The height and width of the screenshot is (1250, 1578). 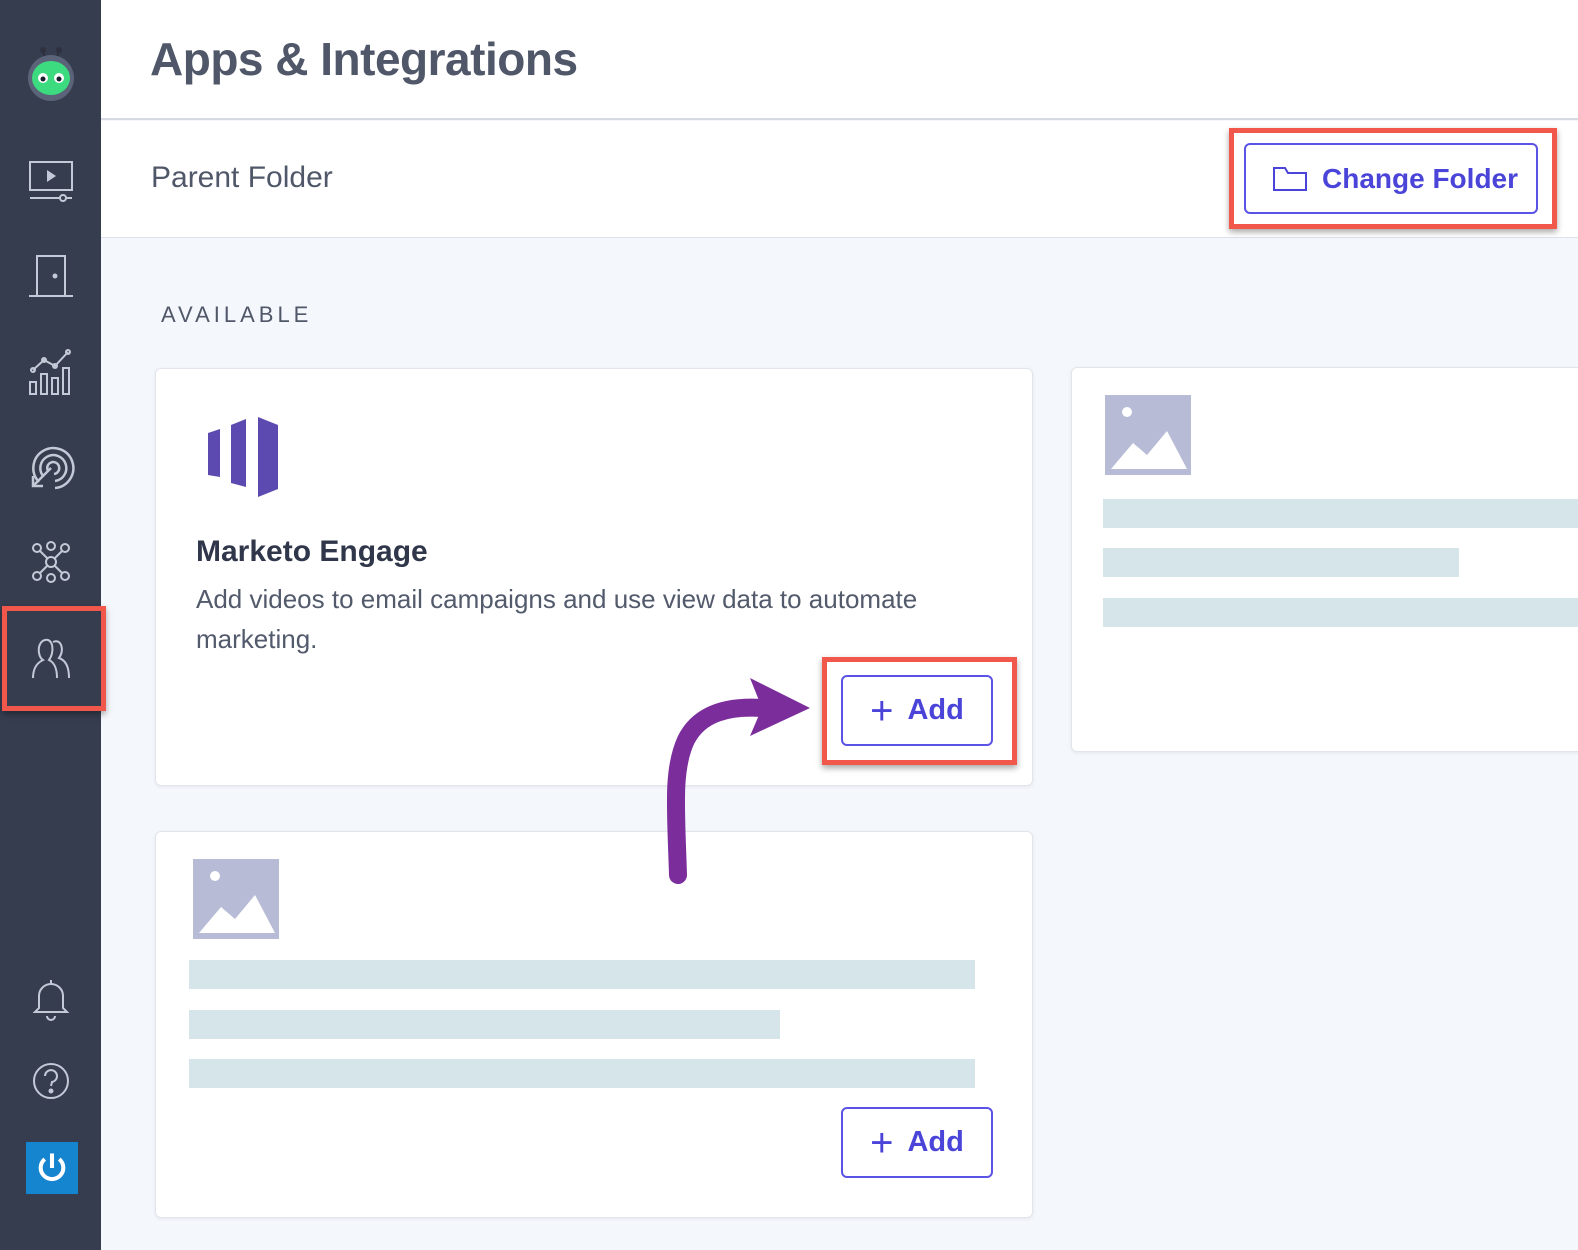 What do you see at coordinates (242, 177) in the screenshot?
I see `folder-label: Parent Folder` at bounding box center [242, 177].